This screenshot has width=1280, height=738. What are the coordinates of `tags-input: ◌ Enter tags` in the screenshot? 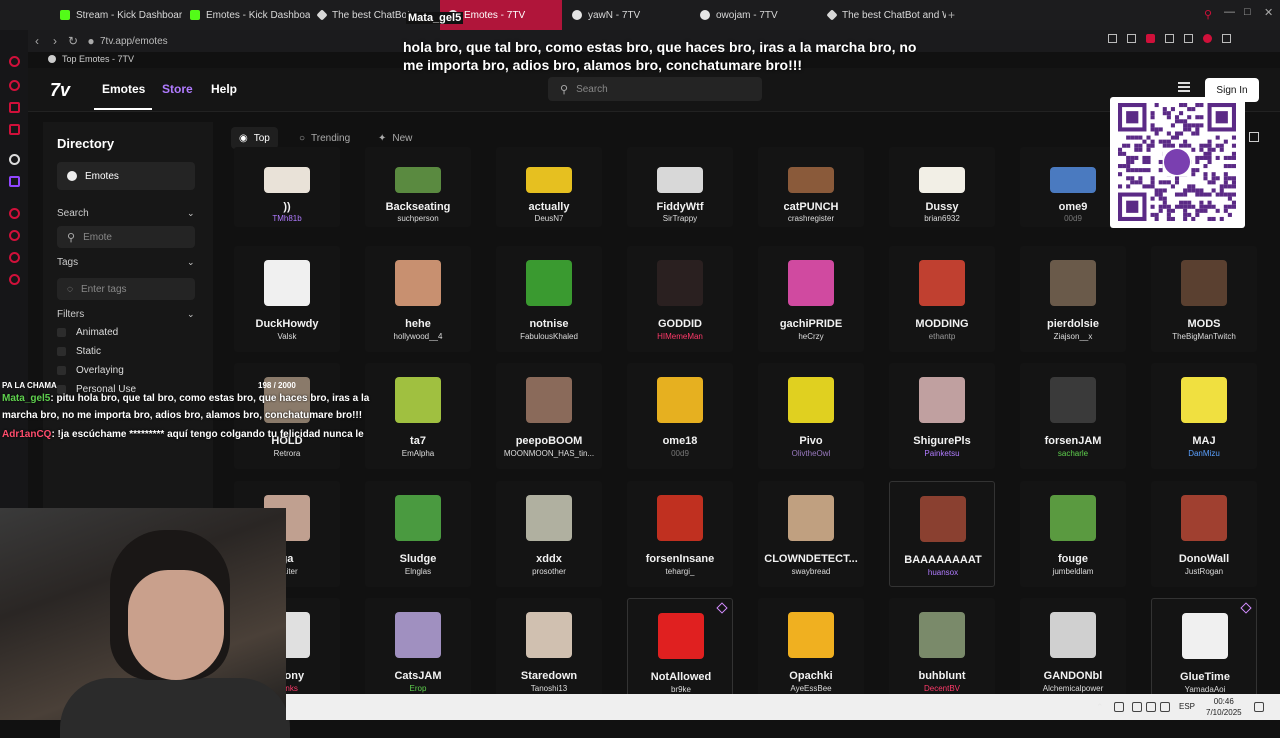 It's located at (126, 289).